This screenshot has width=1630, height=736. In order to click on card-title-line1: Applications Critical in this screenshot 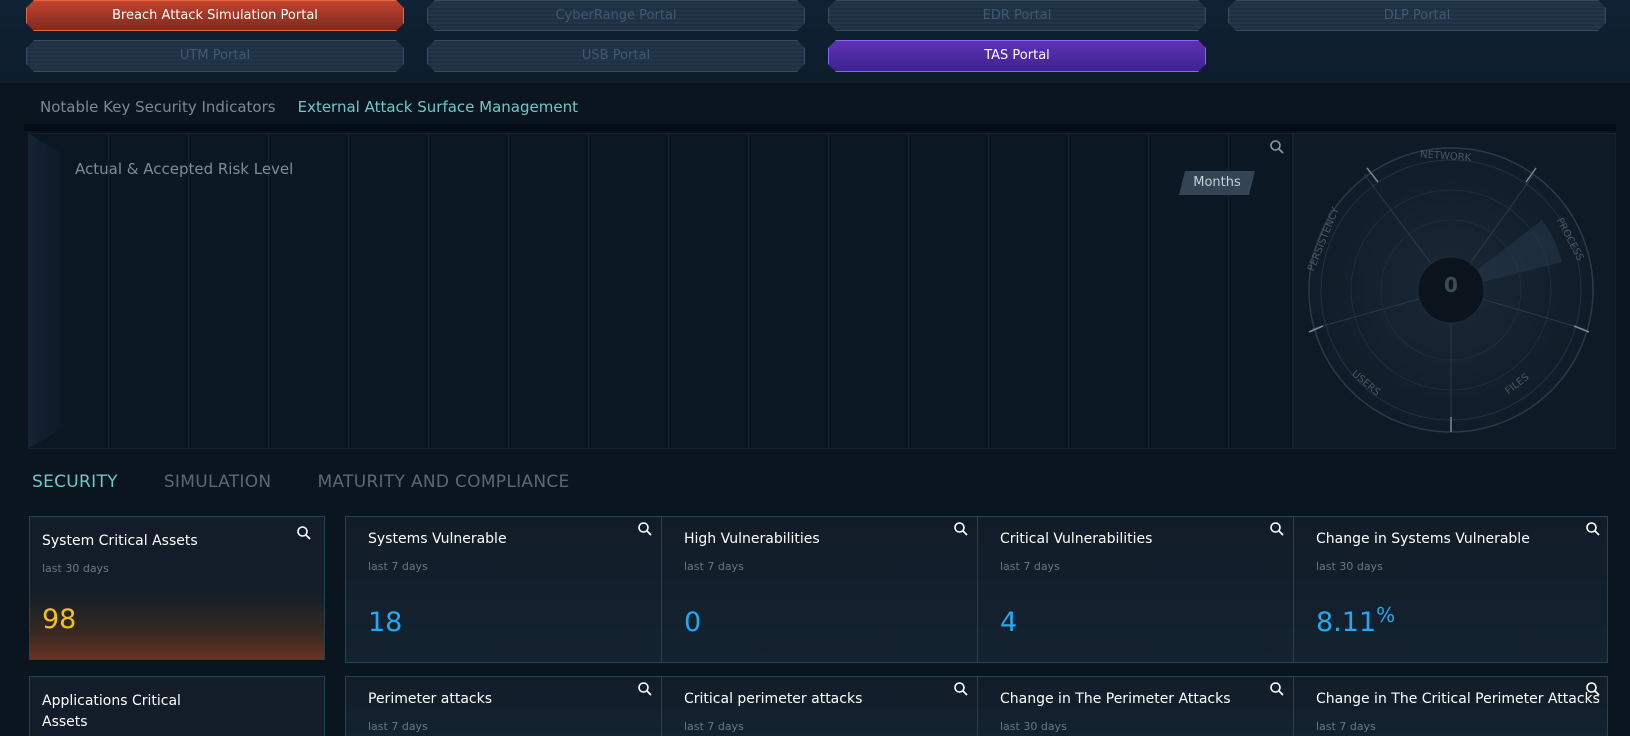, I will do `click(111, 701)`.